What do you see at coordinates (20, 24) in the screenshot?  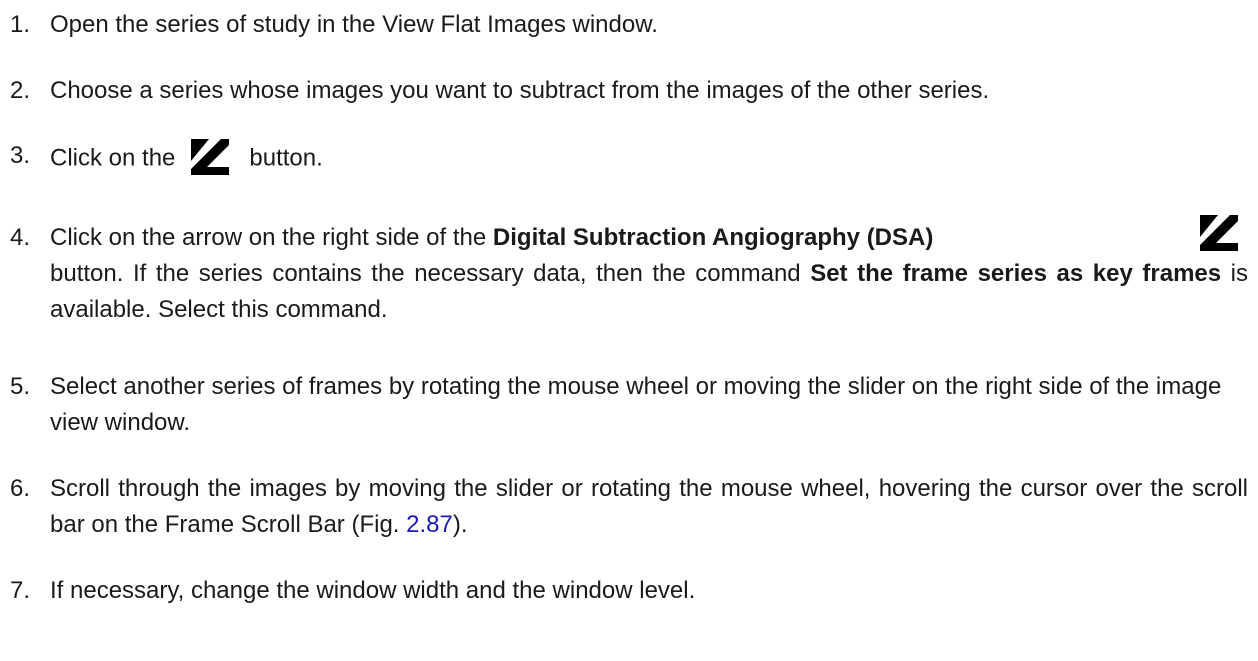 I see `step-number: 1.` at bounding box center [20, 24].